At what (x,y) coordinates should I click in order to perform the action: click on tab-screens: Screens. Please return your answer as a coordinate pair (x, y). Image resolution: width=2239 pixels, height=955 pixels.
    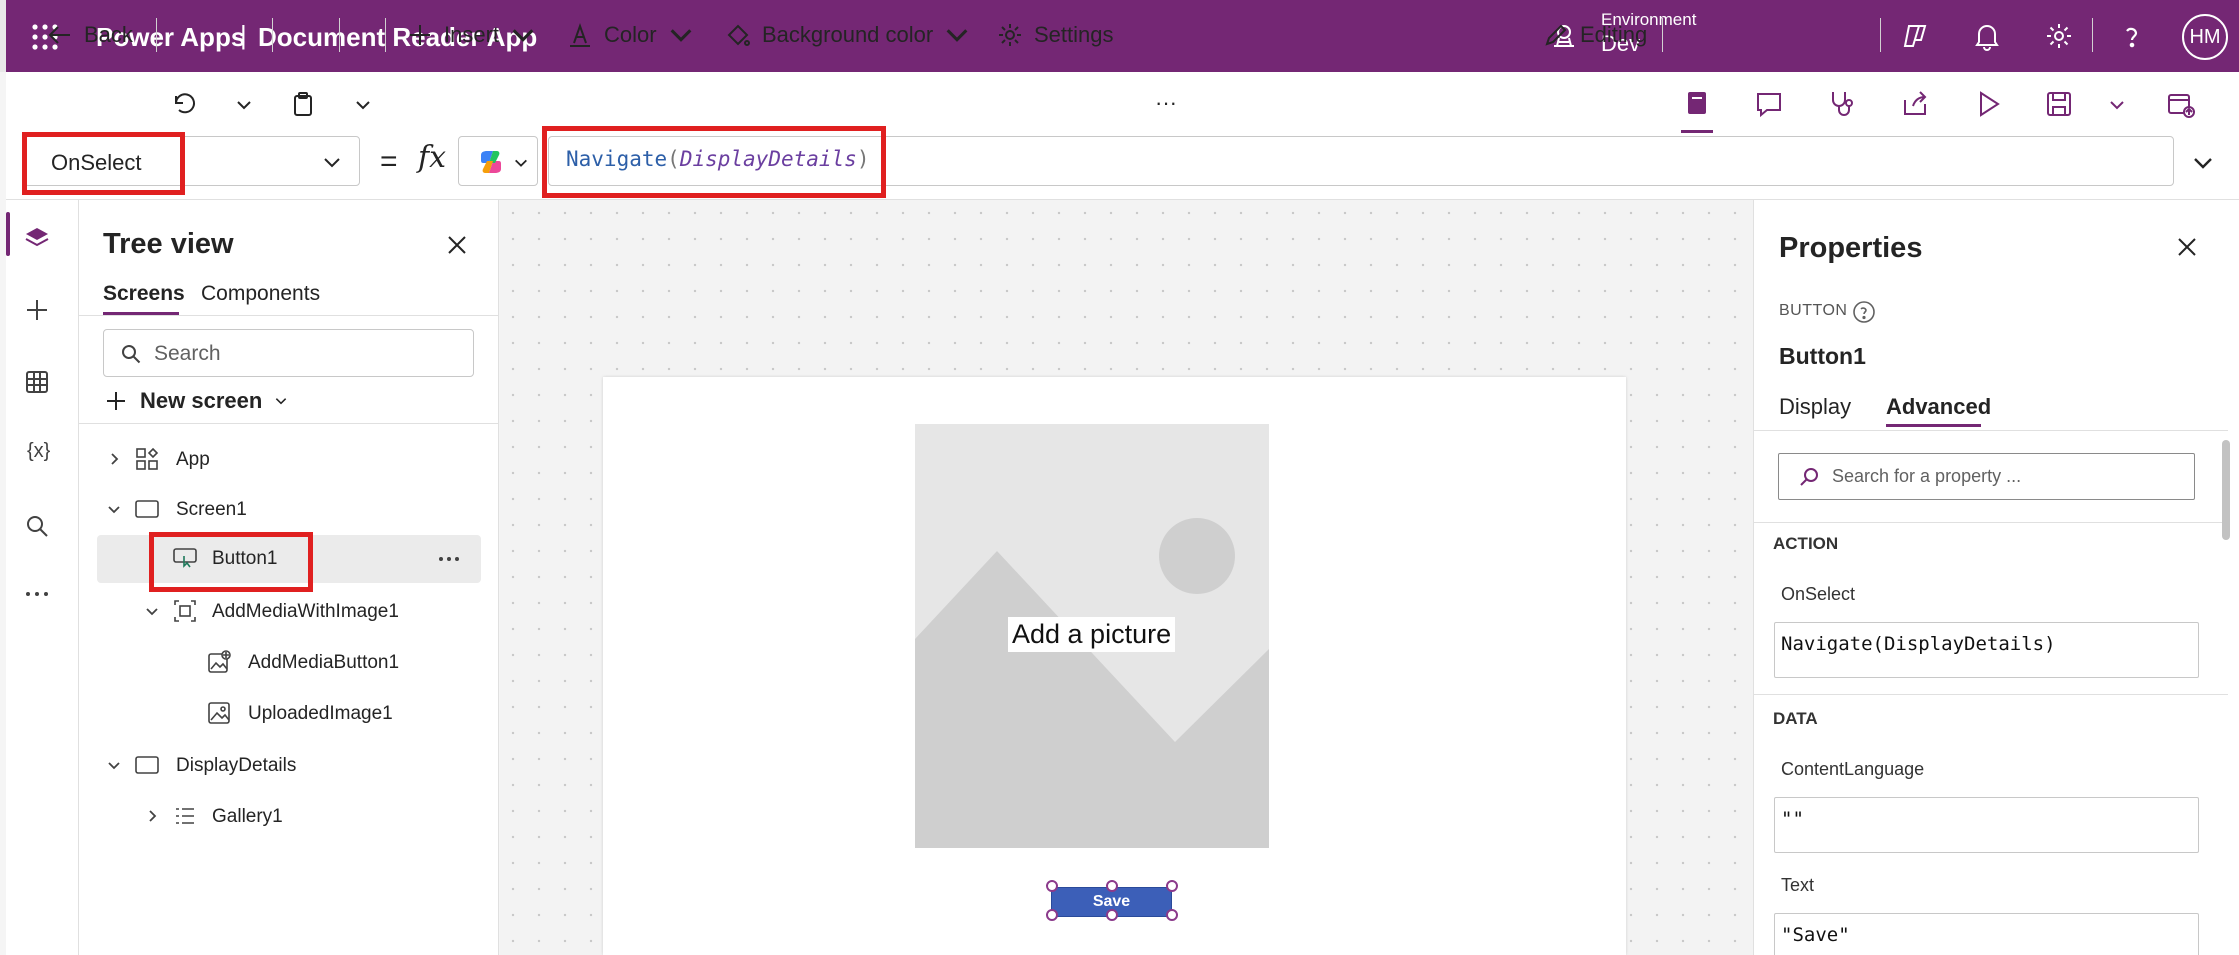
    Looking at the image, I should click on (144, 294).